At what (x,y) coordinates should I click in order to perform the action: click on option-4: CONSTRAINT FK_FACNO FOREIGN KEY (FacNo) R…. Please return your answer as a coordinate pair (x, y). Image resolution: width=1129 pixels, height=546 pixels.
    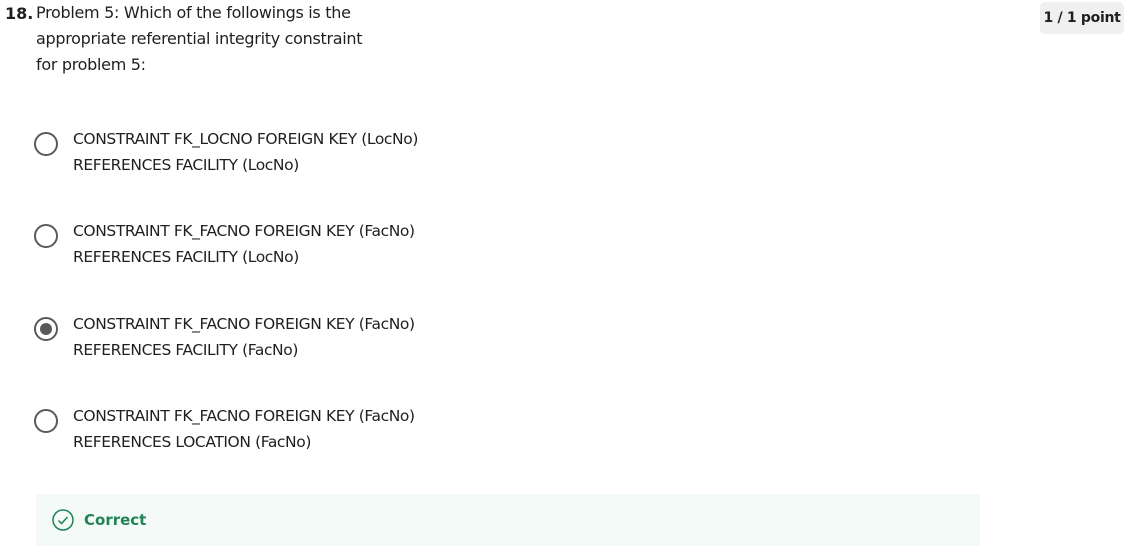
    Looking at the image, I should click on (224, 431).